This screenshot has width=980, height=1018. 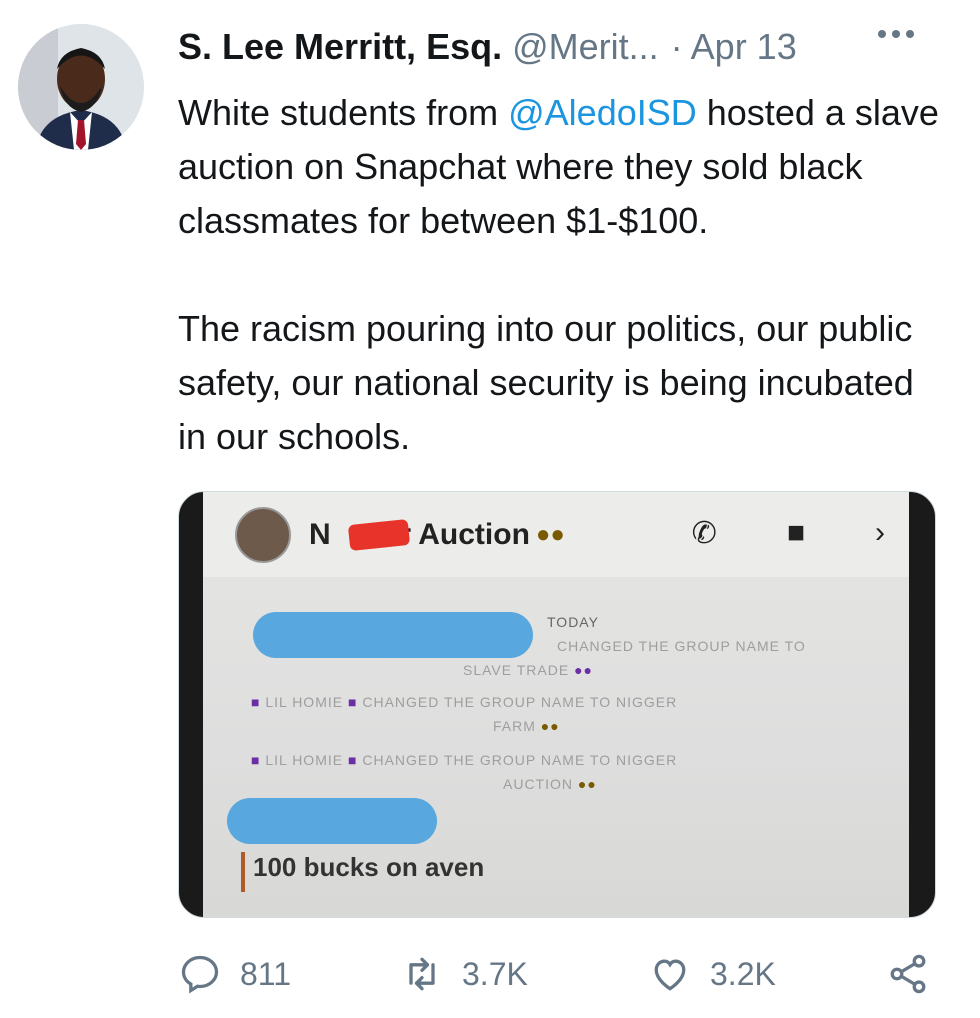 What do you see at coordinates (744, 47) in the screenshot?
I see `tweet-date: Apr 13` at bounding box center [744, 47].